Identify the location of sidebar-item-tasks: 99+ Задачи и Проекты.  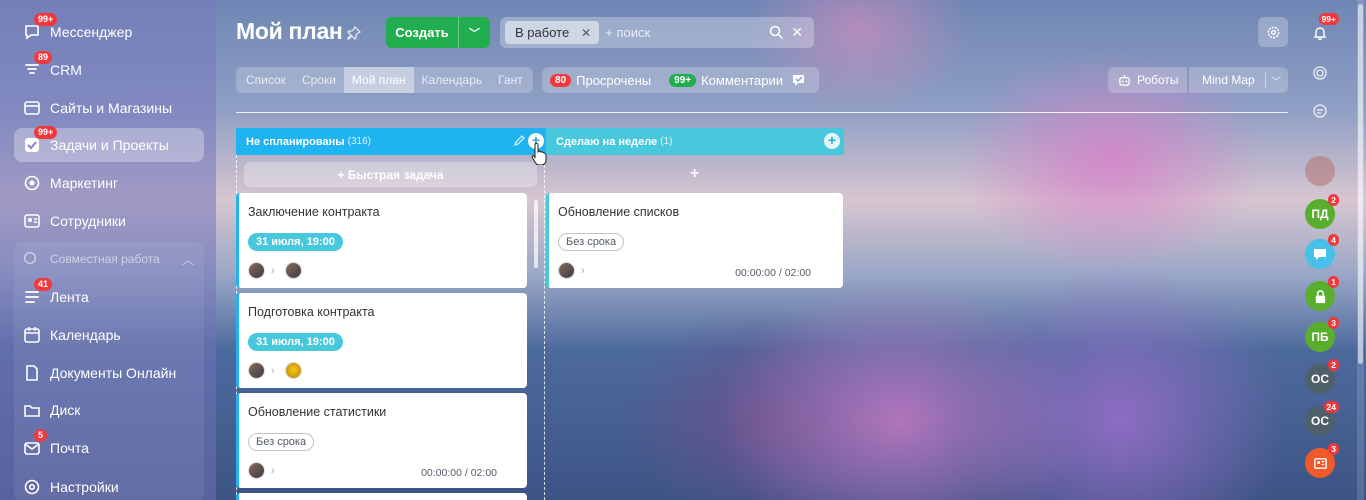
(109, 144).